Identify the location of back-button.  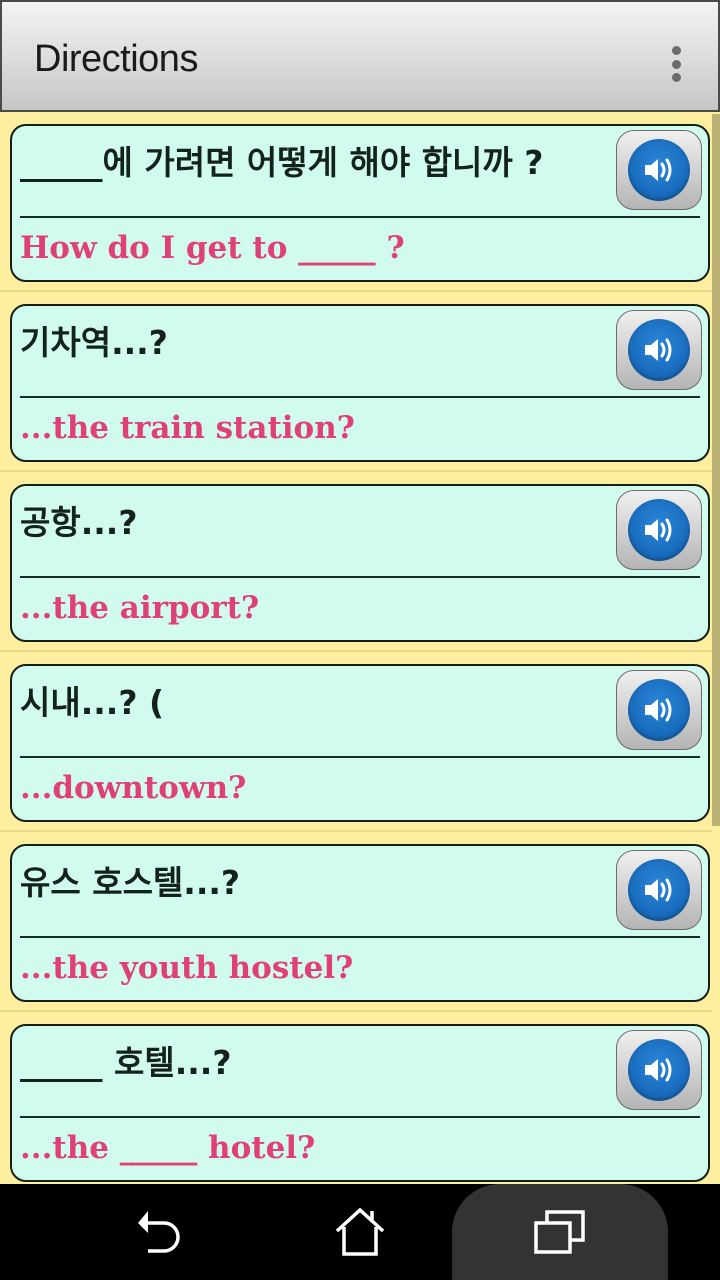
(160, 1232).